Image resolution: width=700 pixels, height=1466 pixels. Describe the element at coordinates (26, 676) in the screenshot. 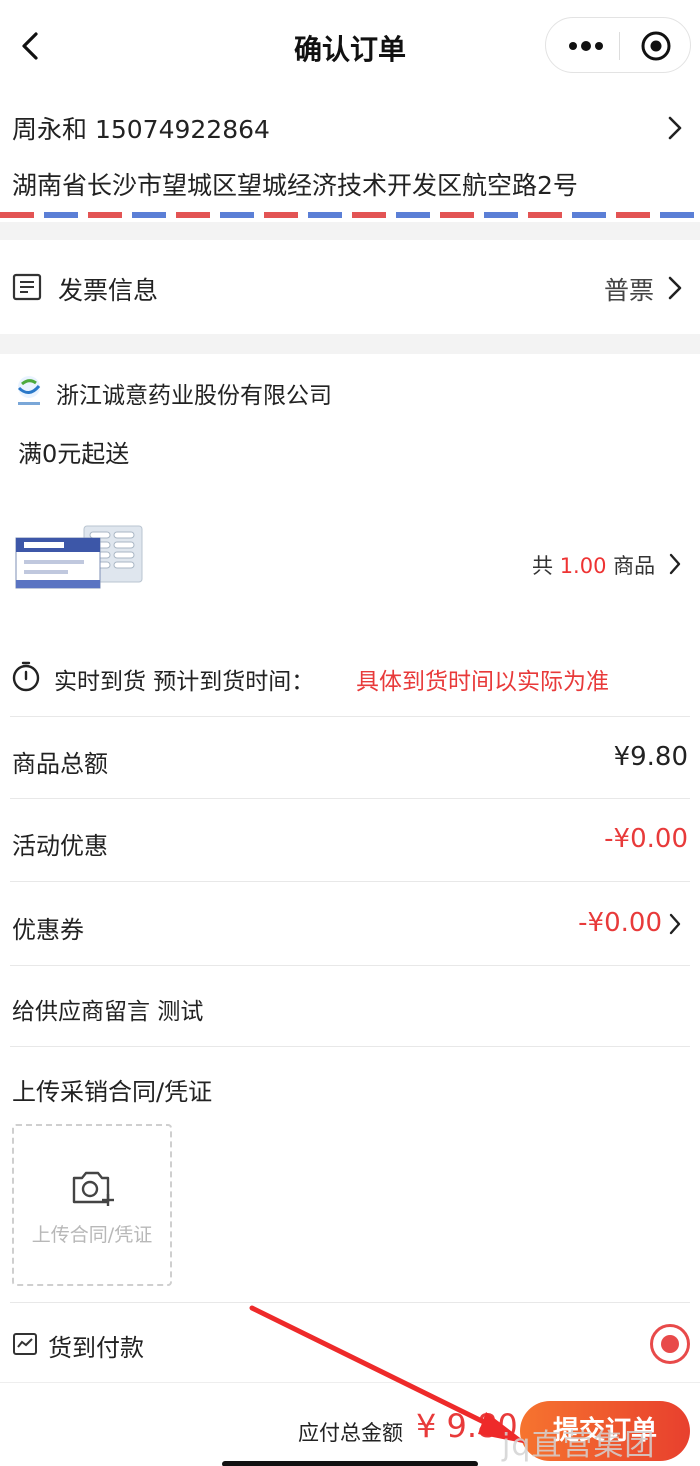

I see `stopwatch-icon` at that location.